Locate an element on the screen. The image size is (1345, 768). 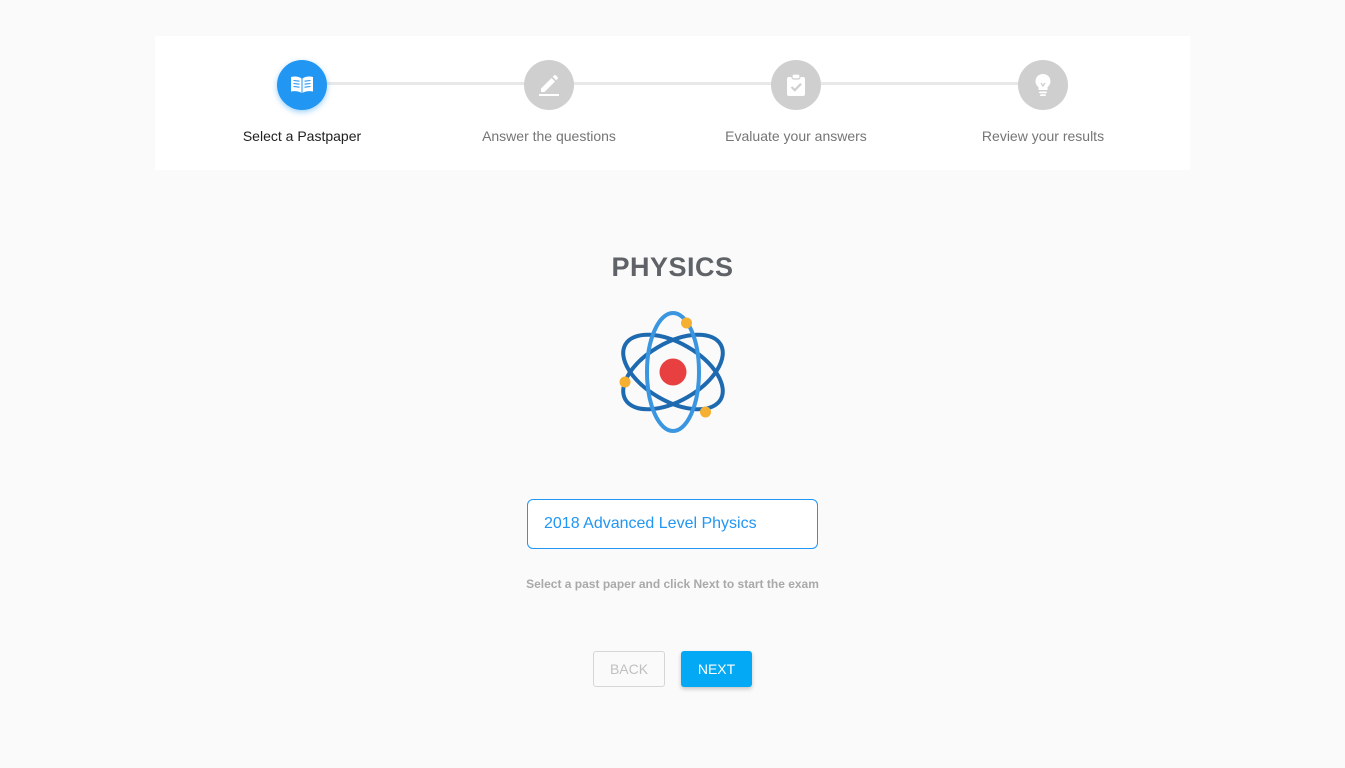
pencil-icon is located at coordinates (549, 85).